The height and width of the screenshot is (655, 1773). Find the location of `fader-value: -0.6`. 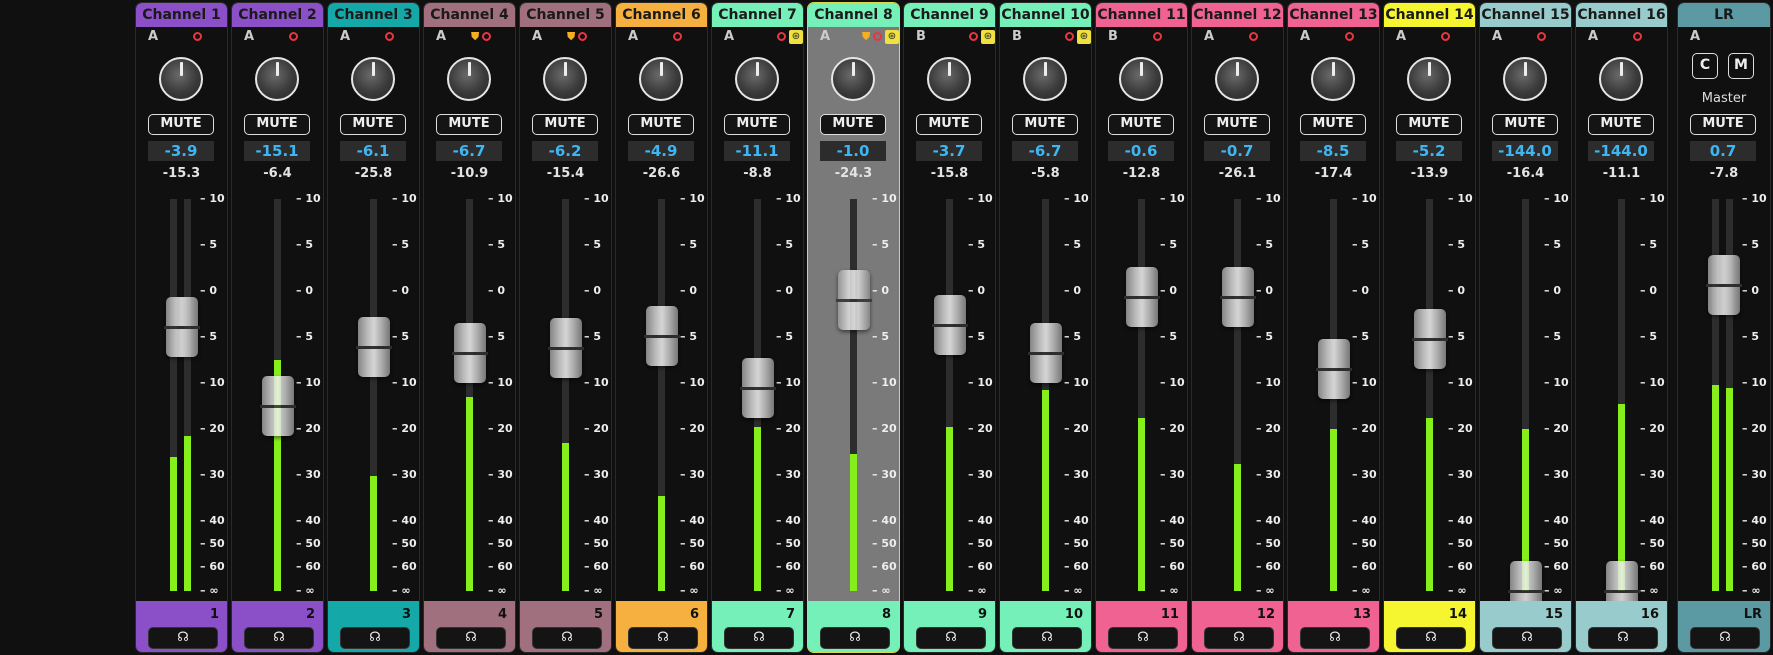

fader-value: -0.6 is located at coordinates (1141, 151).